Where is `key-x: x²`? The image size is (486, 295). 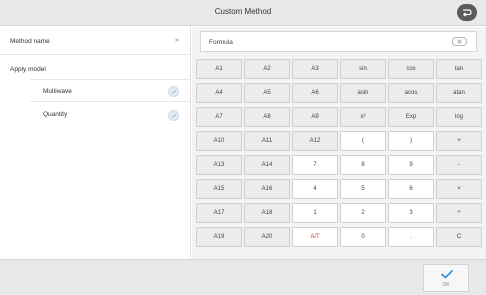 key-x: x² is located at coordinates (363, 117).